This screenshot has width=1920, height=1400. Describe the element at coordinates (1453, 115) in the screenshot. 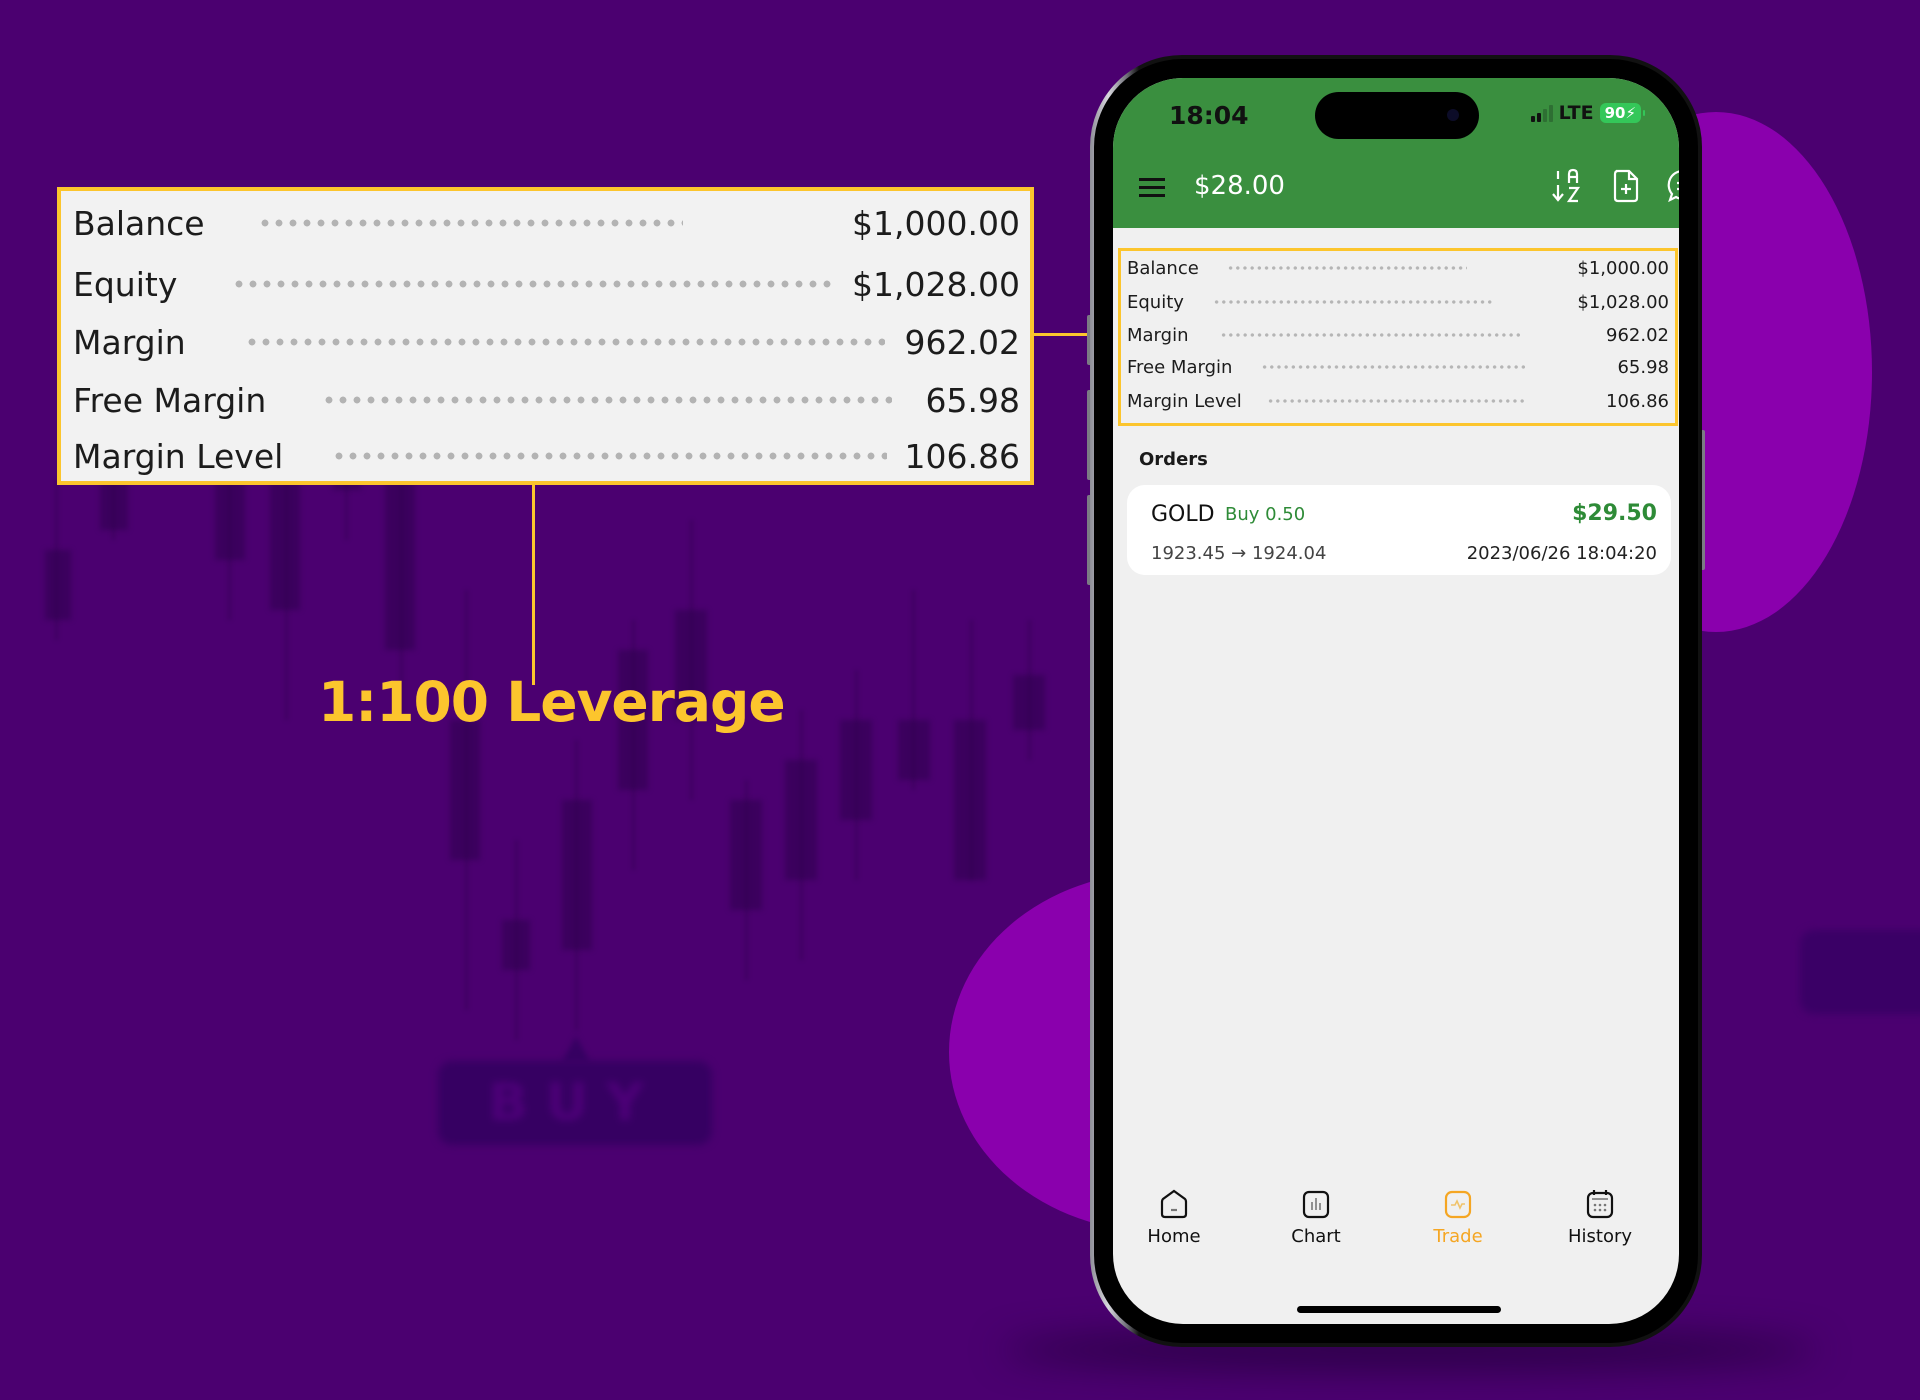

I see `camera-icon` at that location.